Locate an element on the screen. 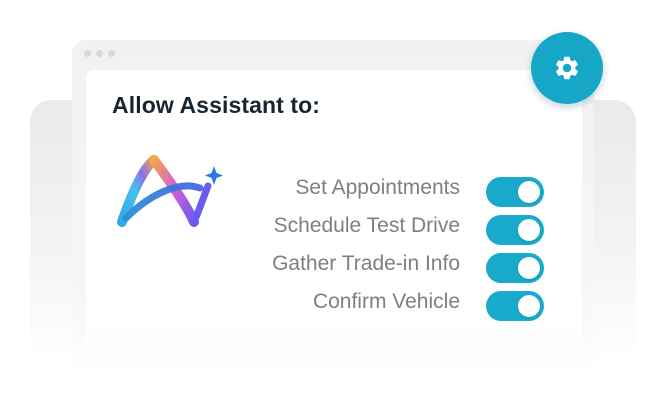 The height and width of the screenshot is (400, 666). gear-icon is located at coordinates (567, 68).